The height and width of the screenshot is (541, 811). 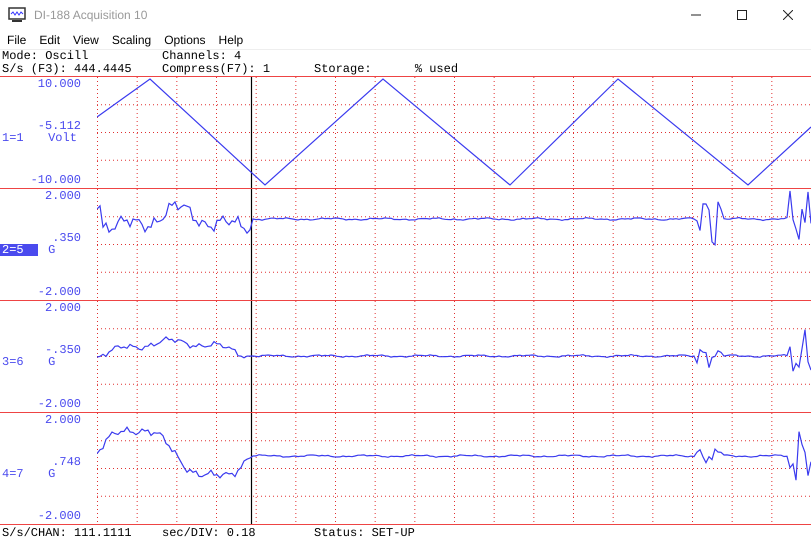 I want to click on info-text: Compress(F7): 1, so click(x=217, y=69).